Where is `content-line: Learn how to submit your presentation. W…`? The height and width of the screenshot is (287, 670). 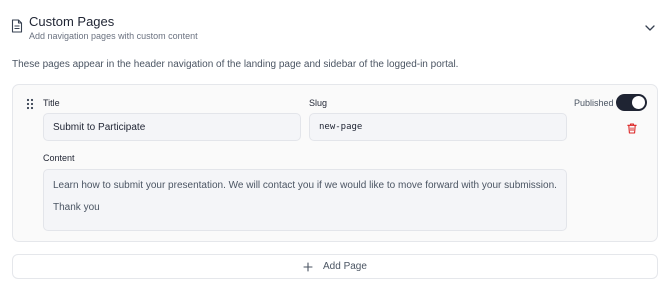
content-line: Learn how to submit your presentation. W… is located at coordinates (305, 185).